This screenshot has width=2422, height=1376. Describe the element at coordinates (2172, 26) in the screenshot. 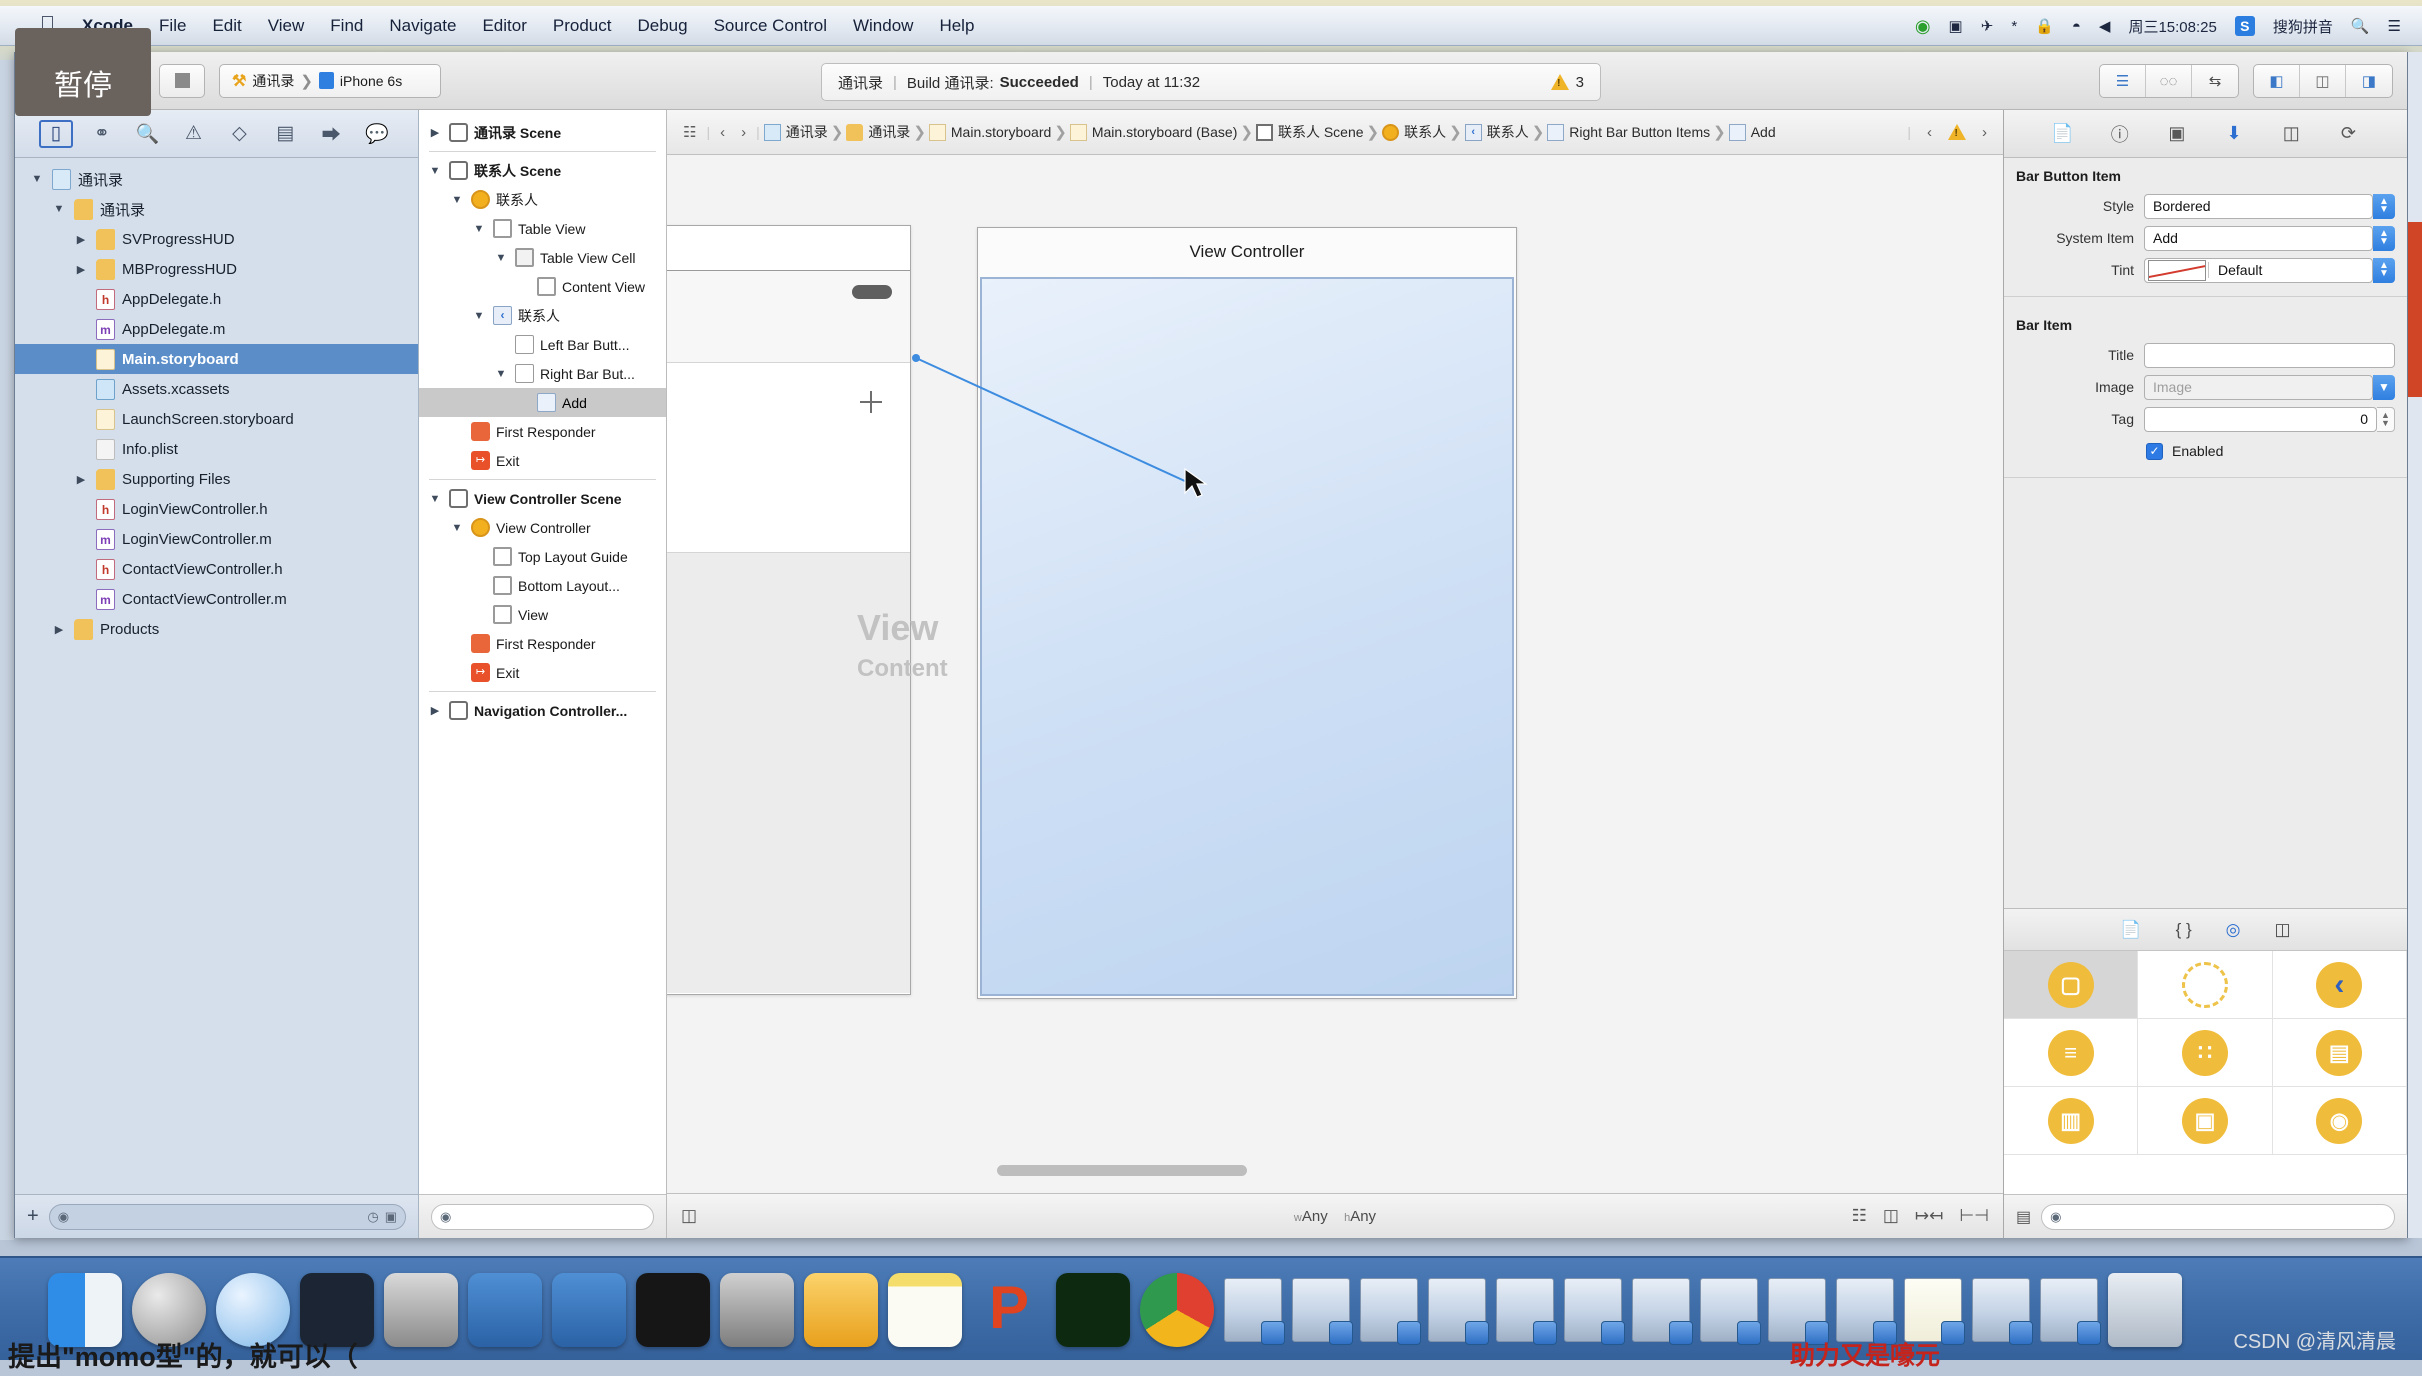

I see `clock-label: 周三15:08:25` at that location.